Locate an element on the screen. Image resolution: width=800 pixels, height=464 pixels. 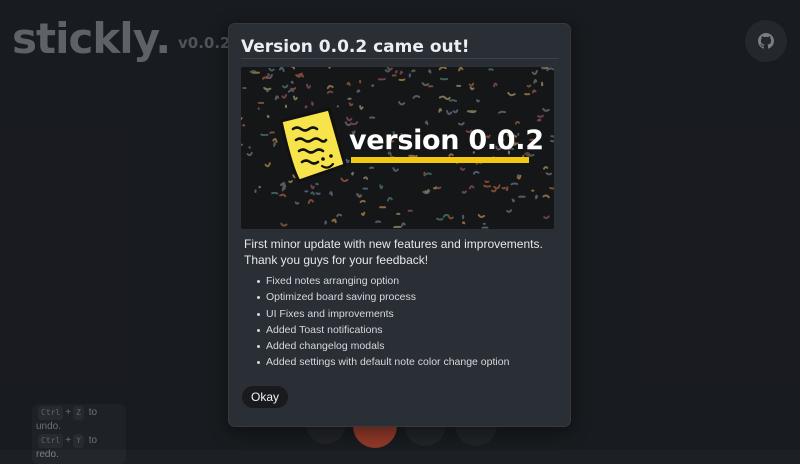
banner-underline is located at coordinates (440, 160).